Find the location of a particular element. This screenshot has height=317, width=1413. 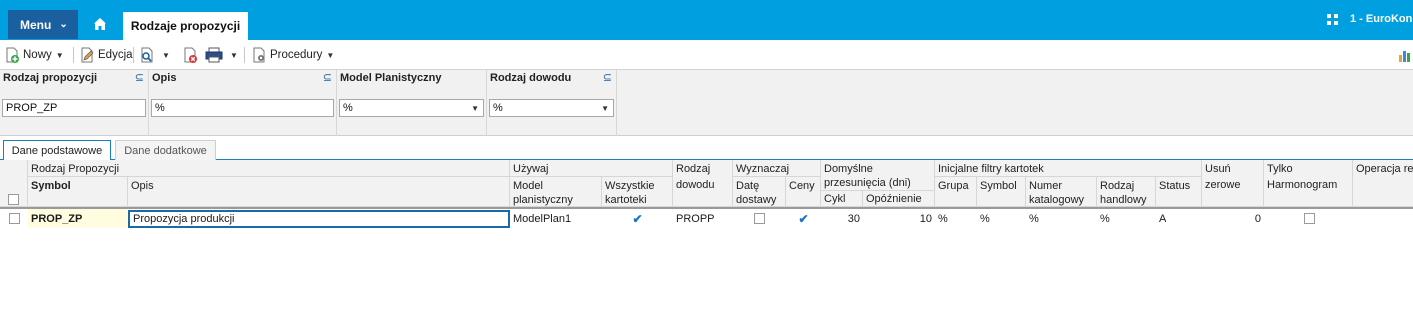

new-document-icon is located at coordinates (12, 55).